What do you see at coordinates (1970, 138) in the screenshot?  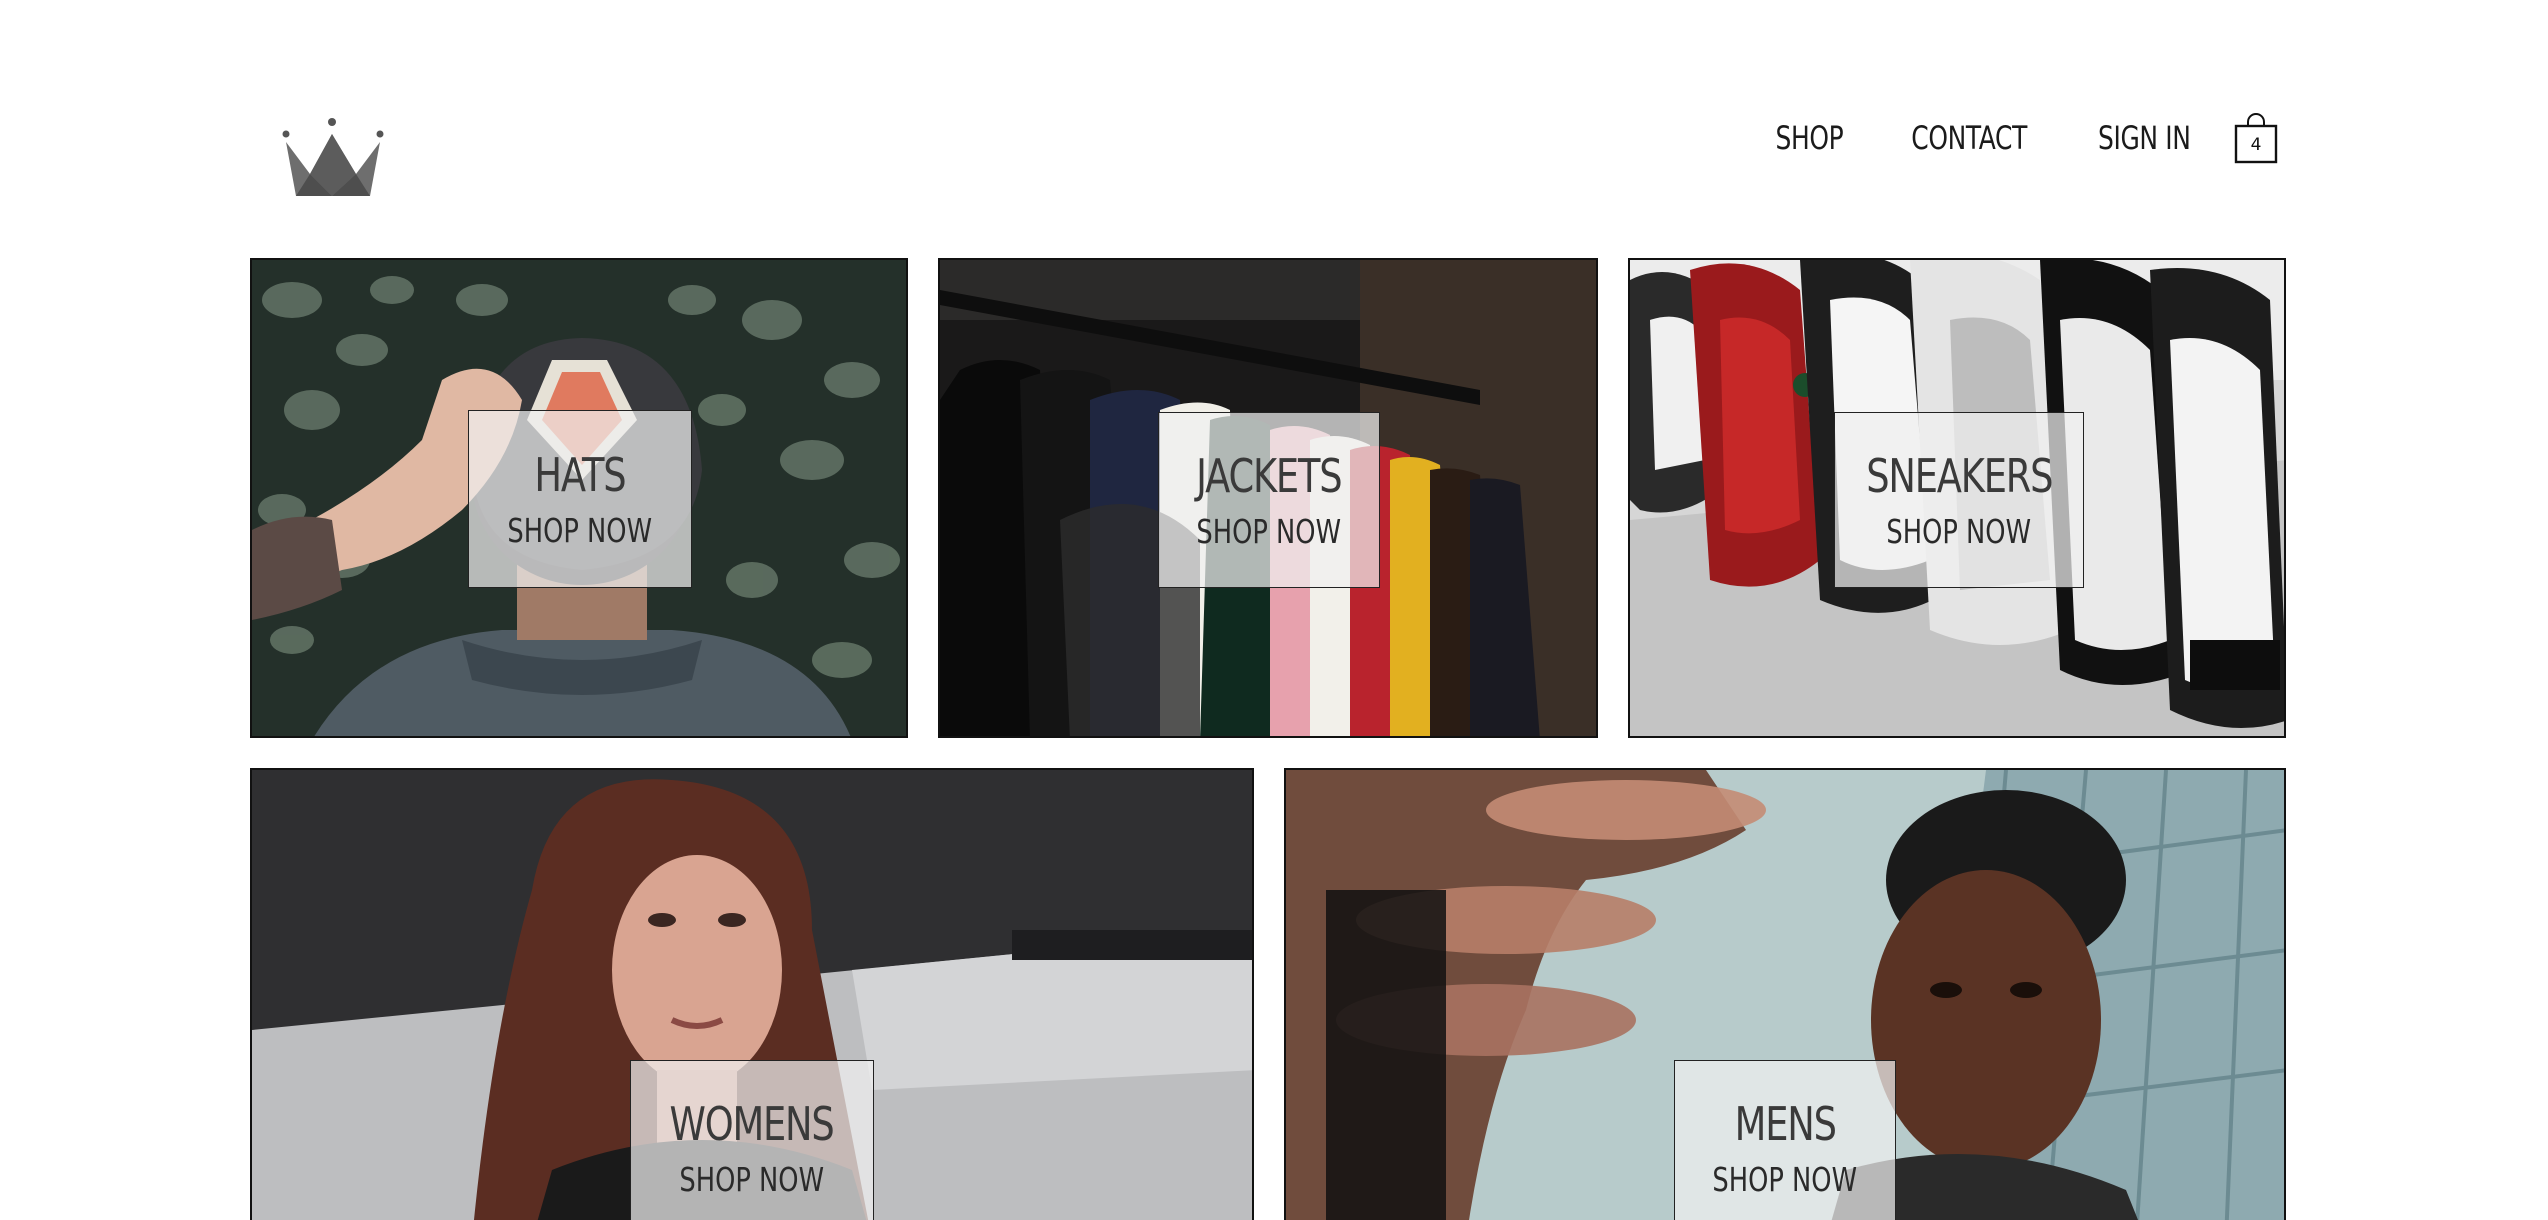 I see `nav-contact-link: CONTACT` at bounding box center [1970, 138].